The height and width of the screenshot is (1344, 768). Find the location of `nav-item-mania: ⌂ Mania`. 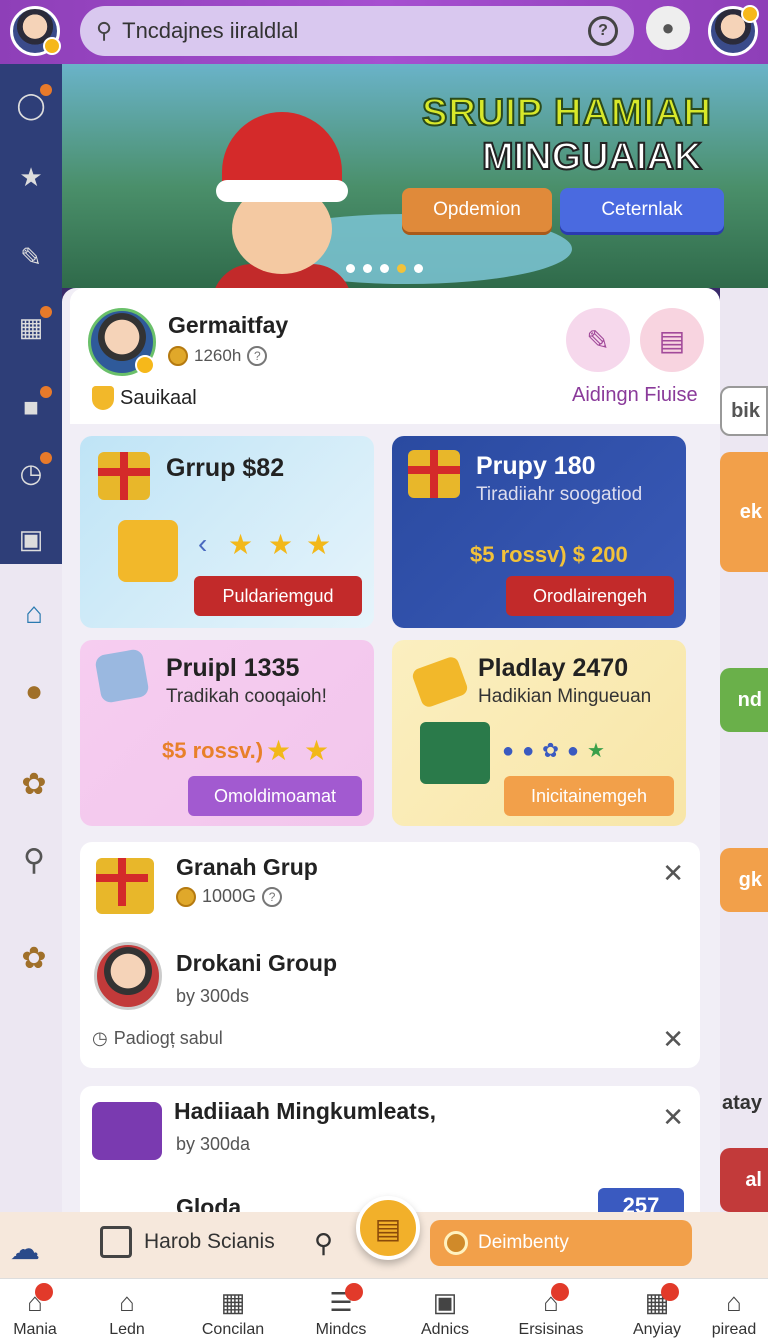

nav-item-mania: ⌂ Mania is located at coordinates (40, 1311).